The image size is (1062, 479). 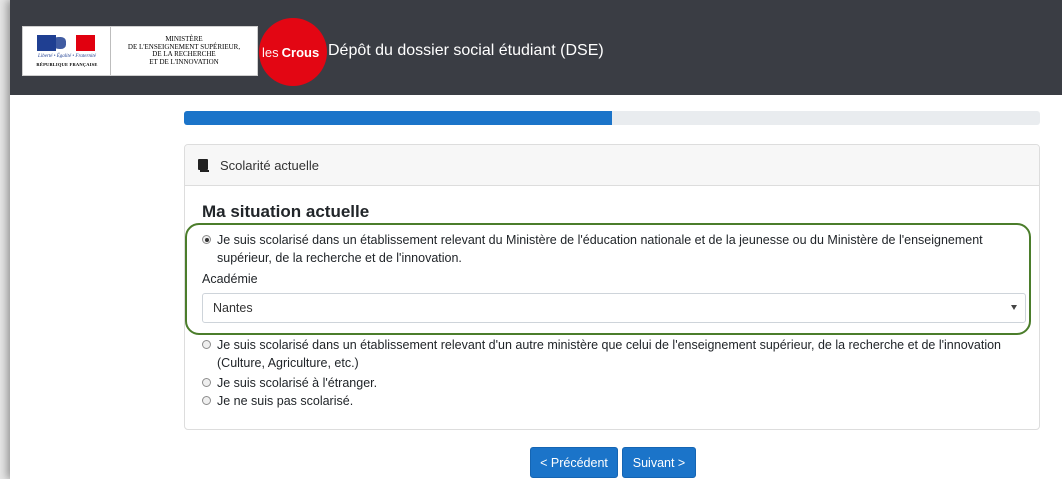 I want to click on academie-label: Académie, so click(x=230, y=279).